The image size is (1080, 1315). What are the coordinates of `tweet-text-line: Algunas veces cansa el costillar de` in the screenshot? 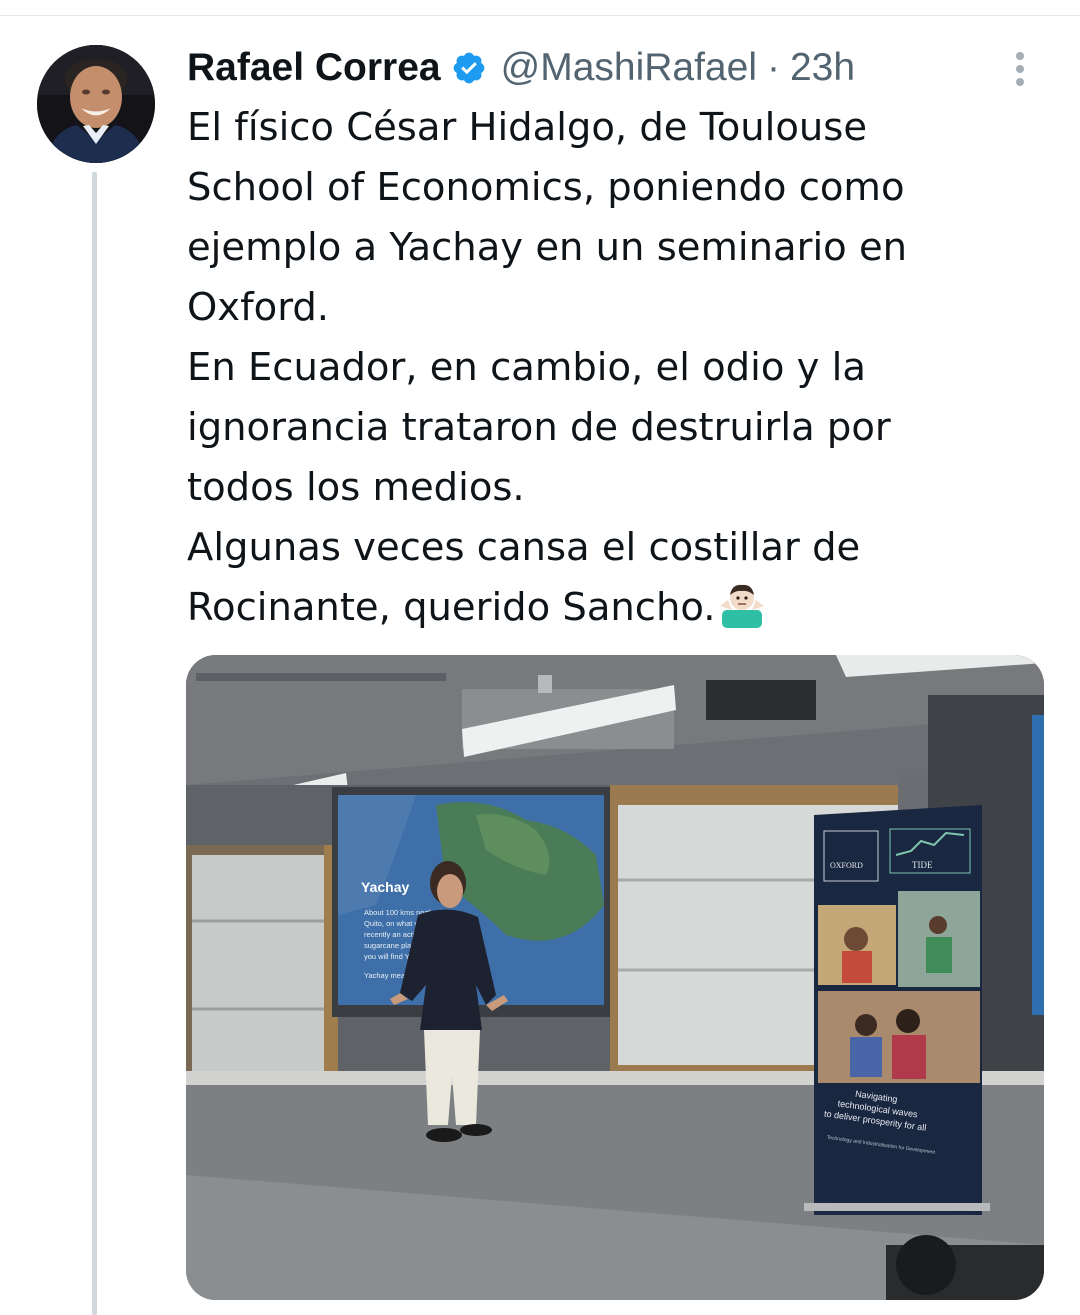 It's located at (524, 547).